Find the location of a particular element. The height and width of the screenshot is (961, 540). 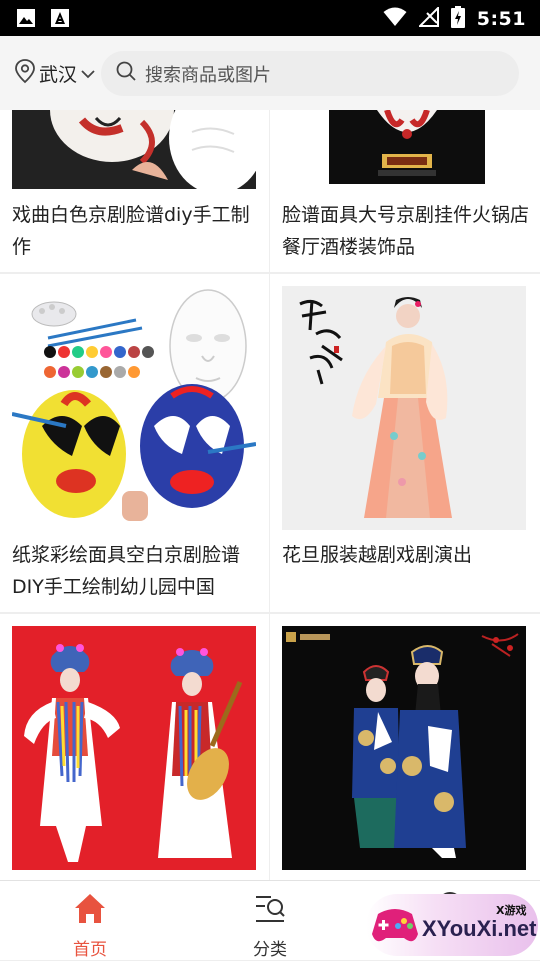

product-title: 纸浆彩绘面具空白京剧脸谱DIY手工绘制幼儿园中国 is located at coordinates (126, 571).